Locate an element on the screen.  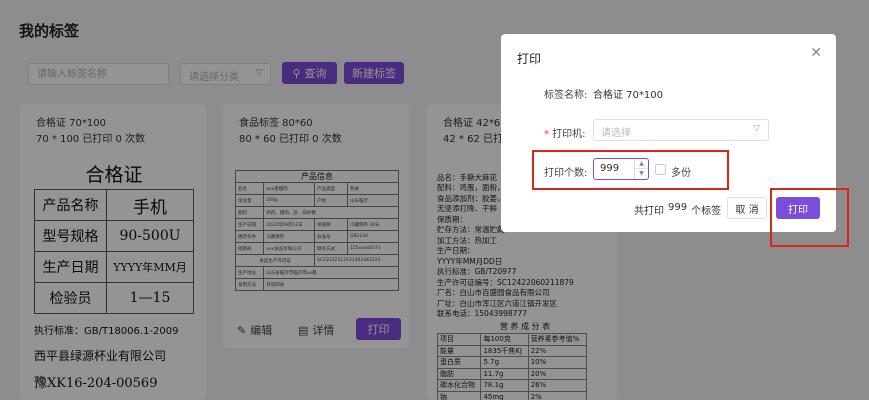
printer-select-placeholder: 请选择 is located at coordinates (616, 133).